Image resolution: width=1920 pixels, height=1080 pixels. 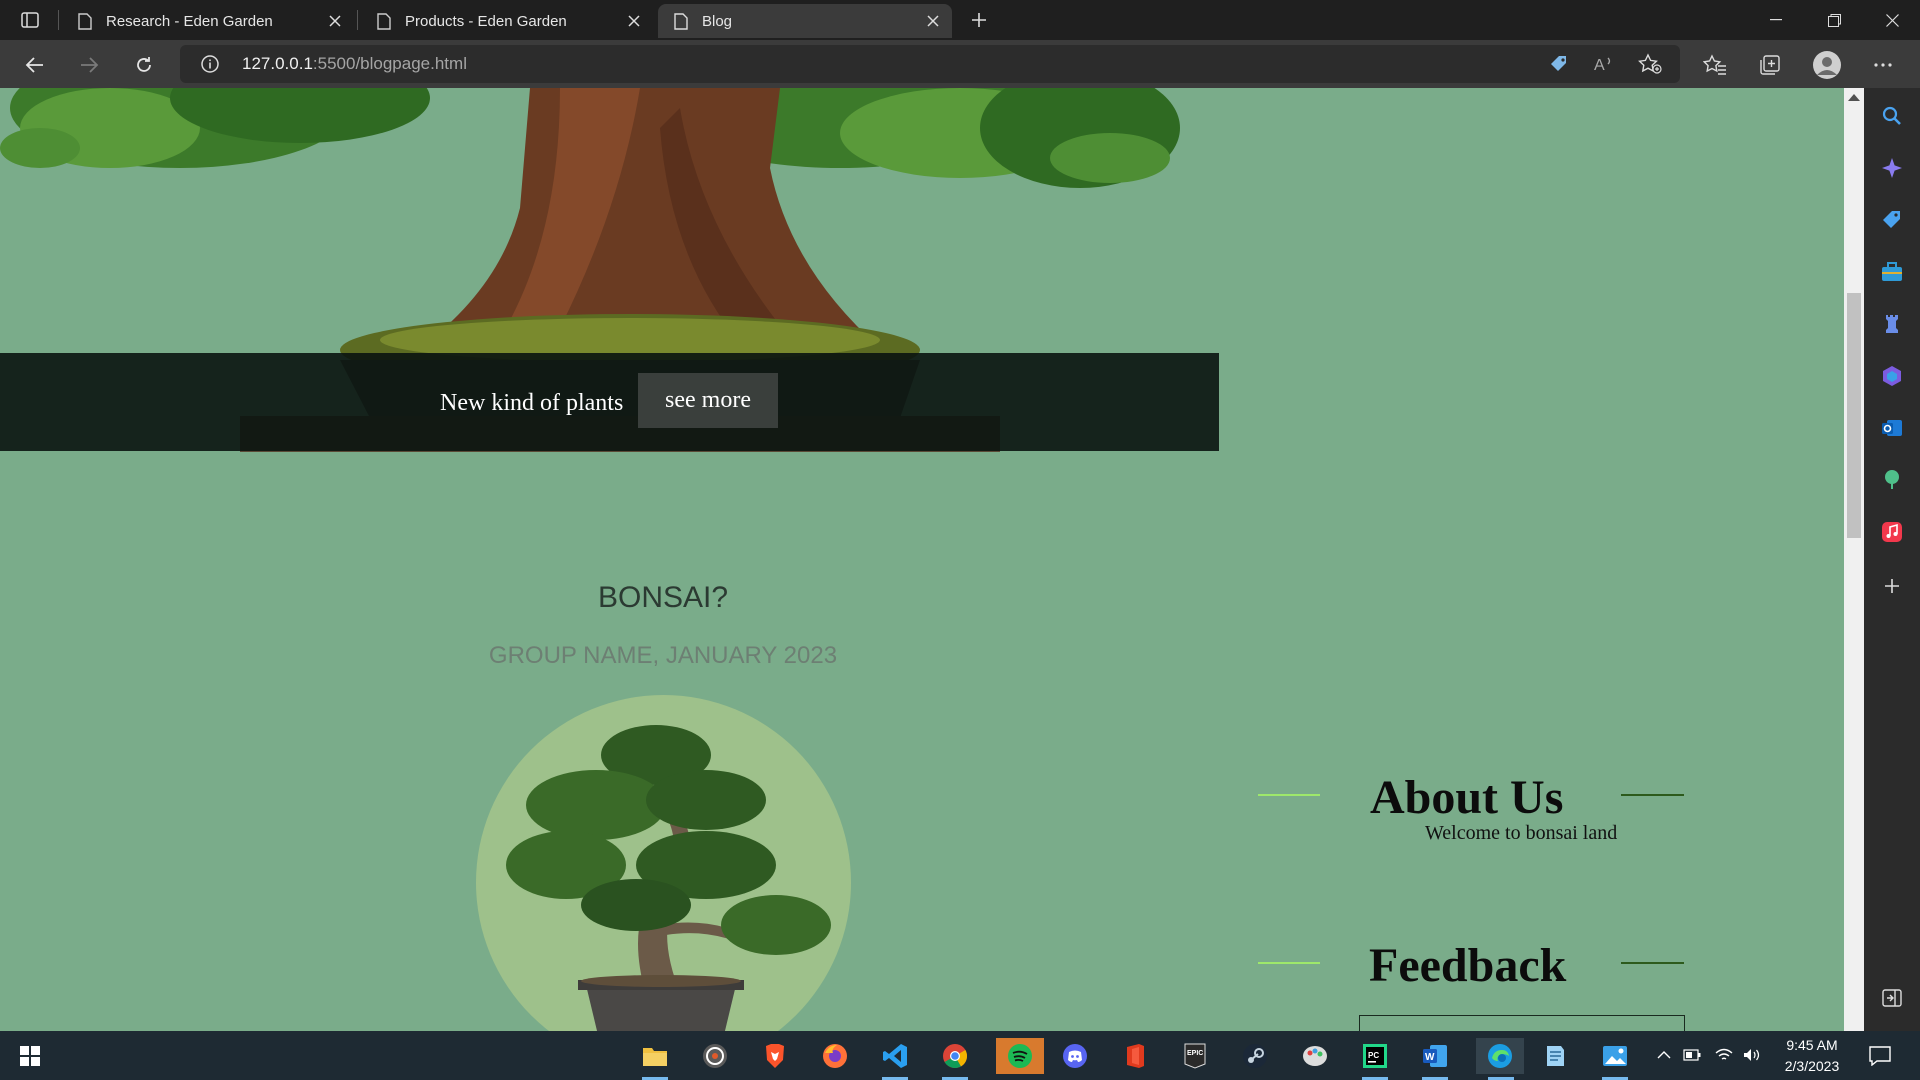 What do you see at coordinates (1812, 1066) in the screenshot?
I see `clock-date: 2/3/2023` at bounding box center [1812, 1066].